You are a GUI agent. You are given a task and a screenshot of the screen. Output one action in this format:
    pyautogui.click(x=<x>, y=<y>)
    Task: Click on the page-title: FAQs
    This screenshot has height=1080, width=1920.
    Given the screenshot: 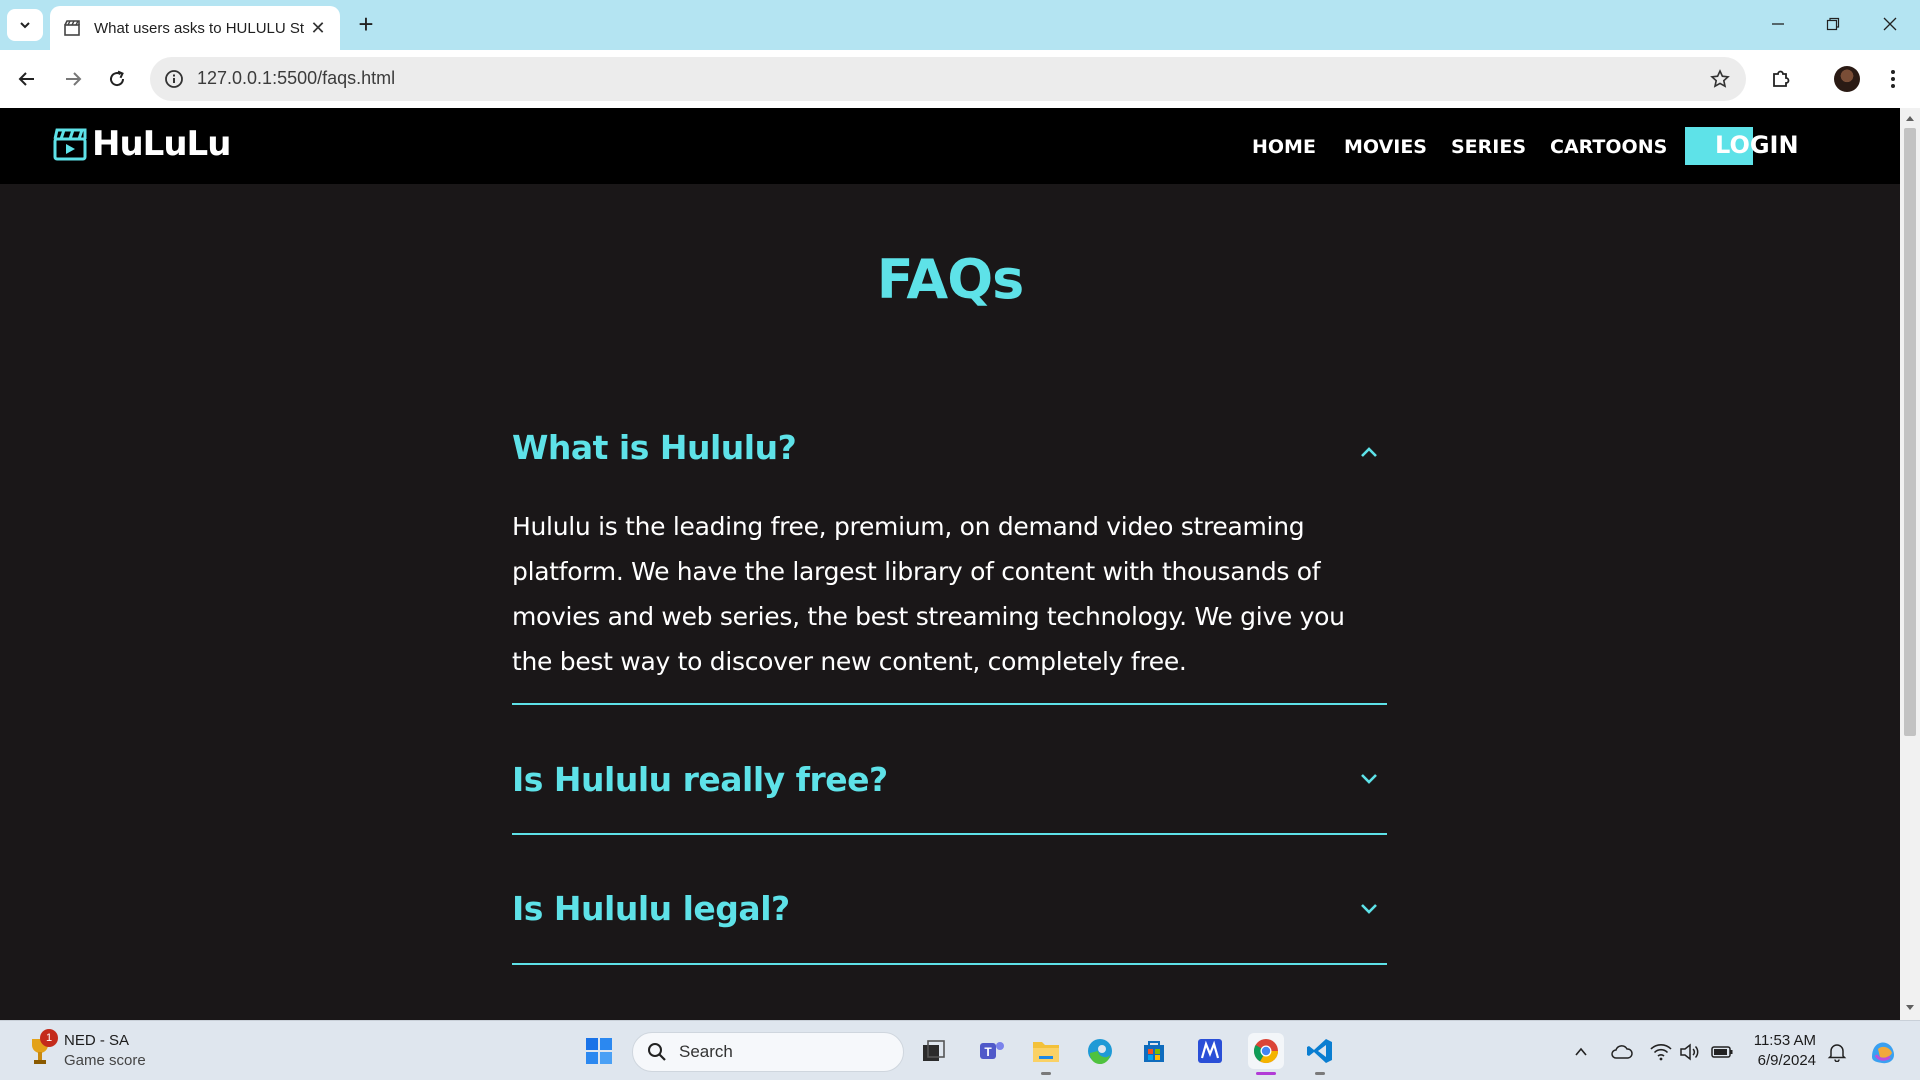 What is the action you would take?
    pyautogui.click(x=950, y=279)
    